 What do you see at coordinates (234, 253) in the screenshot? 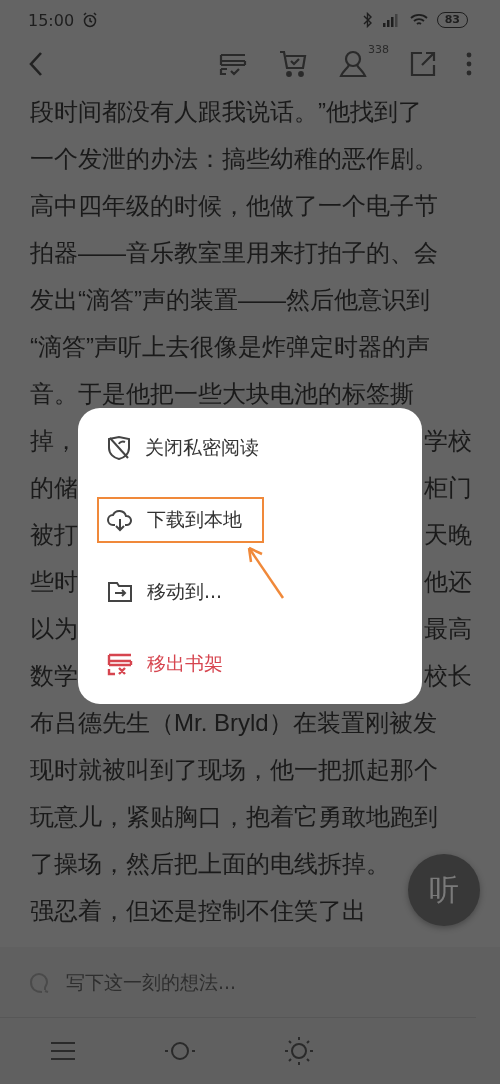
I see `text-line: 拍器——音乐教室里用来打拍子的、会` at bounding box center [234, 253].